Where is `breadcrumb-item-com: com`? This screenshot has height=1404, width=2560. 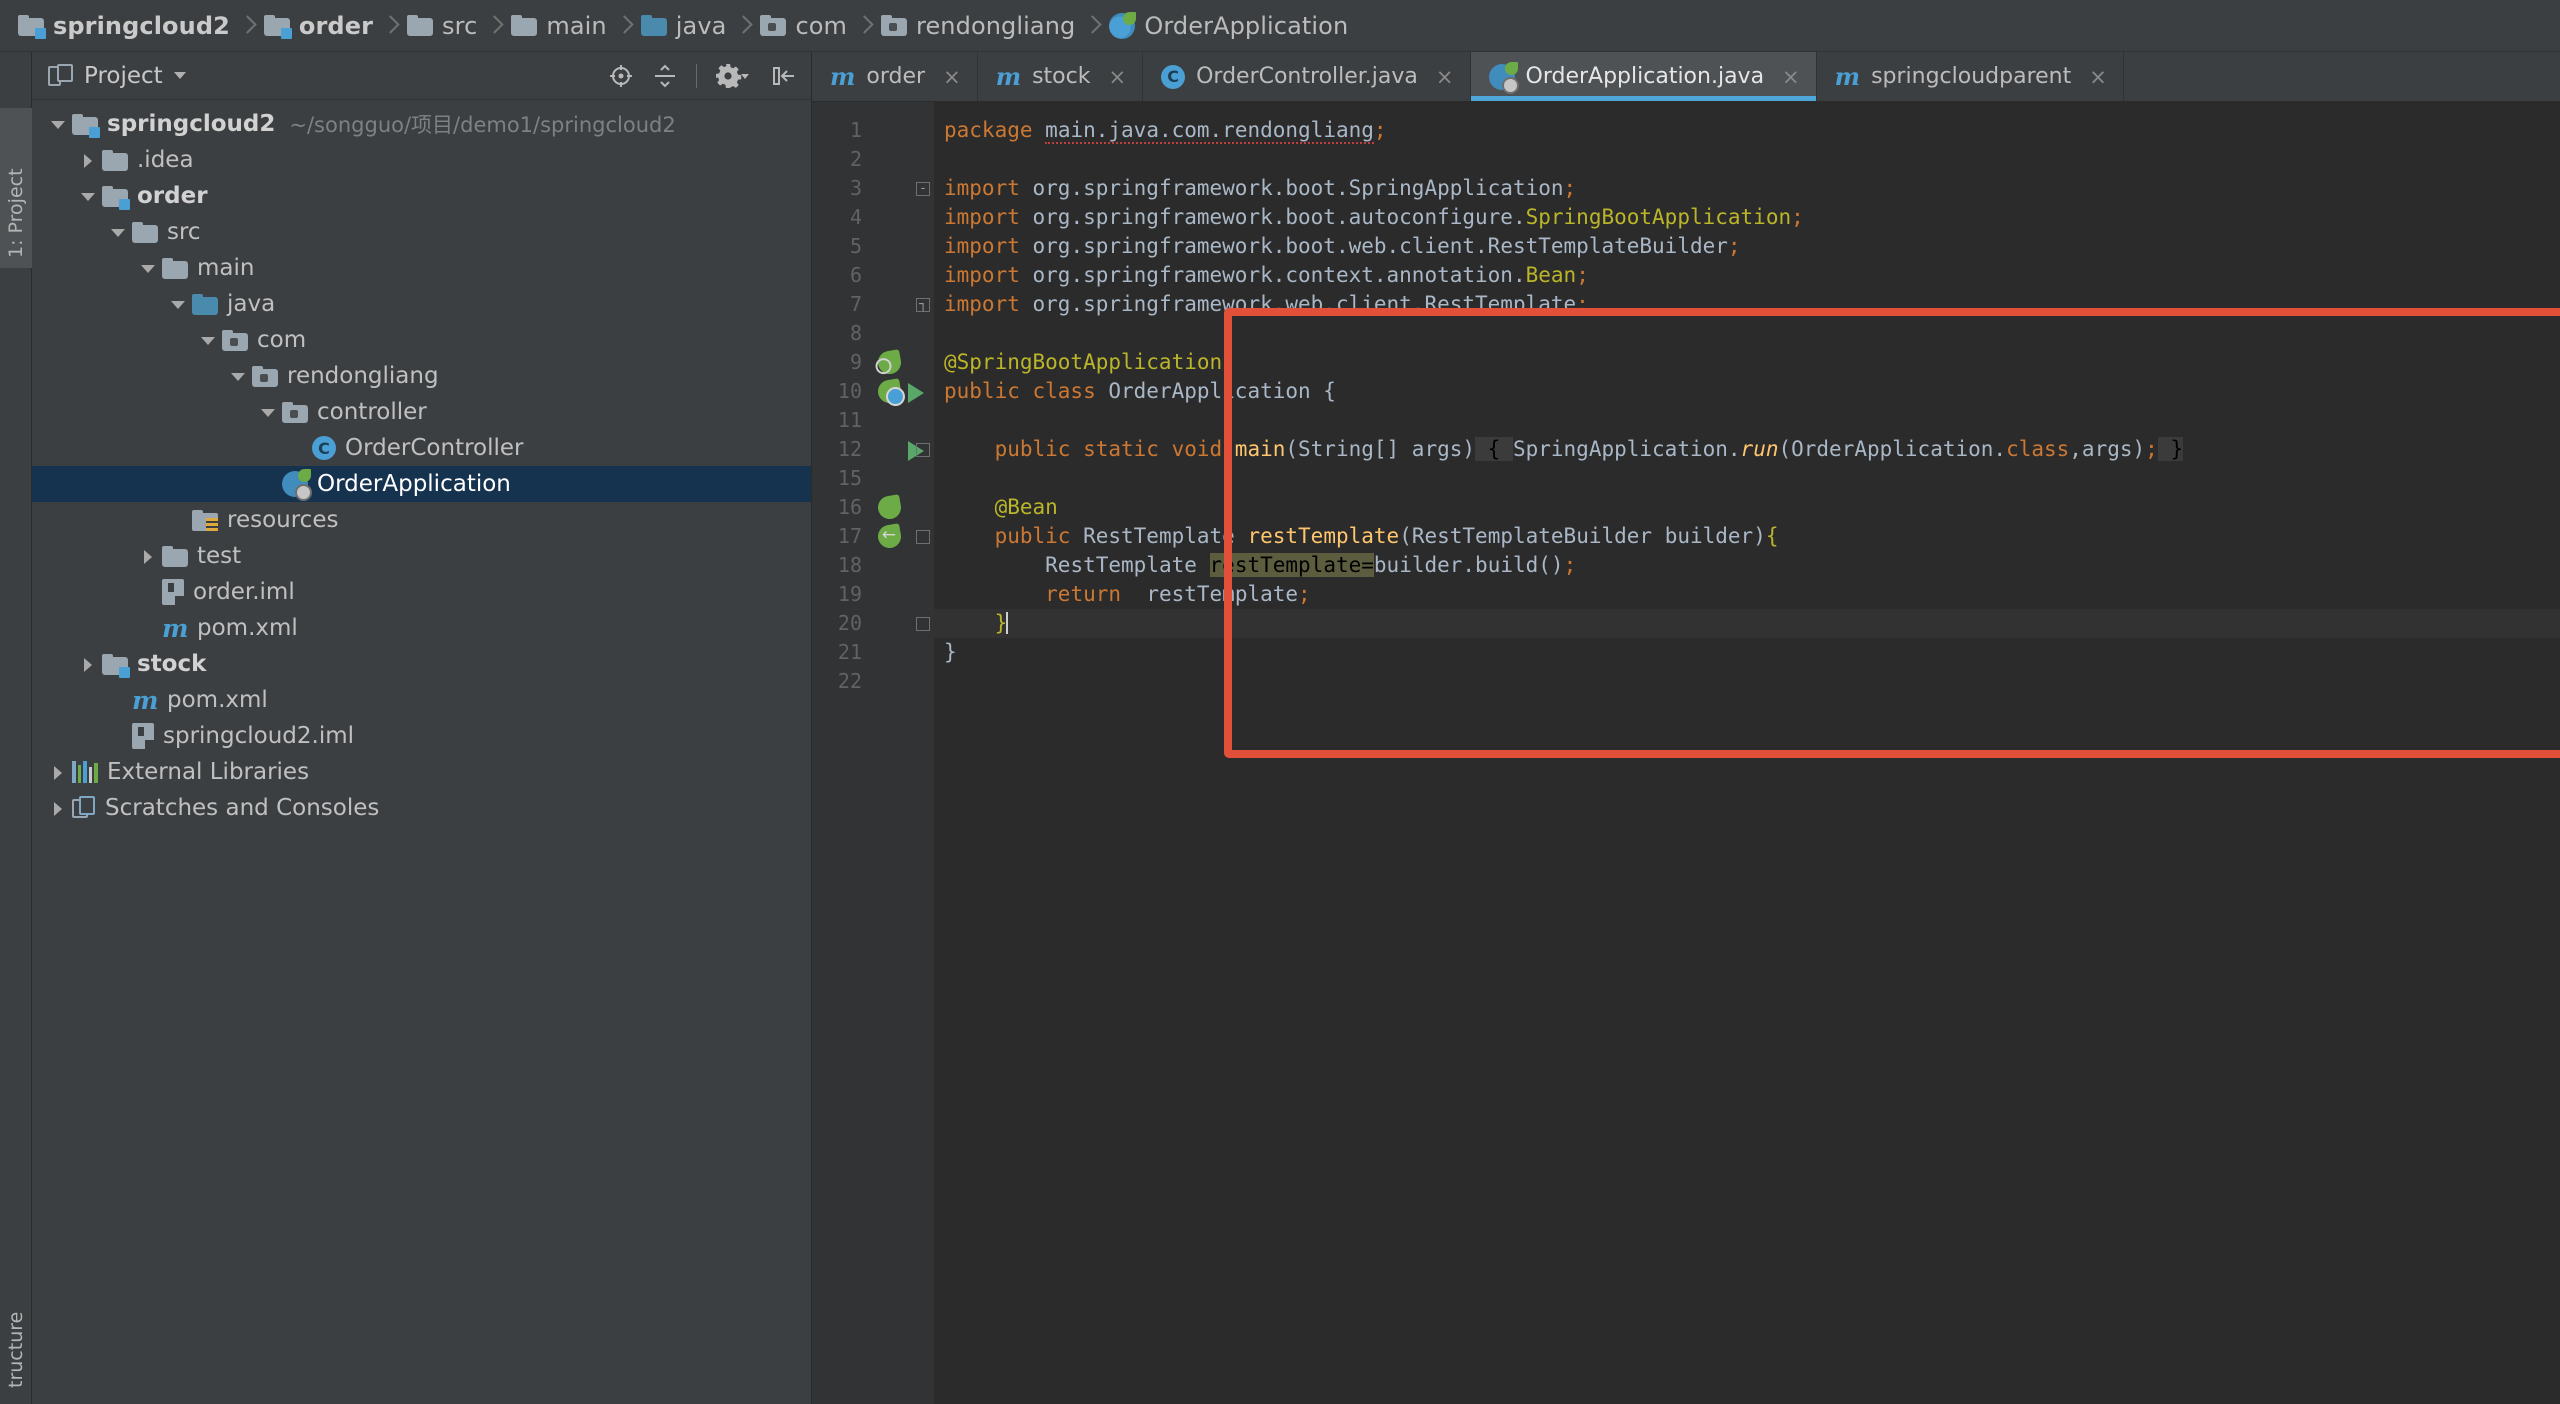 breadcrumb-item-com: com is located at coordinates (803, 26).